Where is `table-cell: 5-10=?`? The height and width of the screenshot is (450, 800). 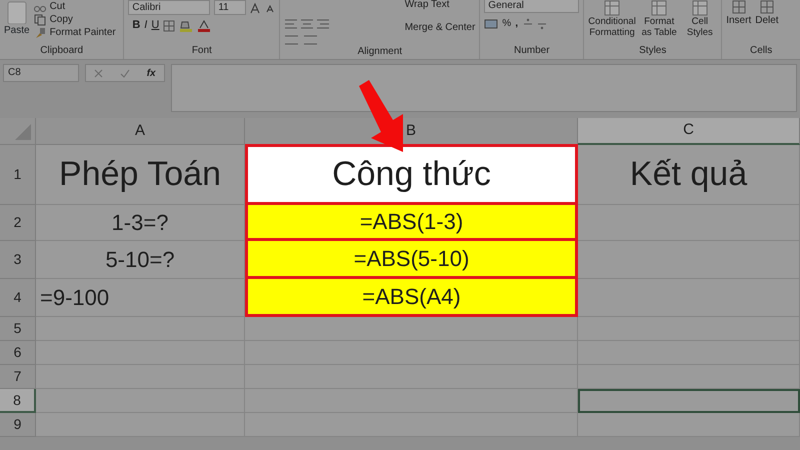 table-cell: 5-10=? is located at coordinates (140, 260).